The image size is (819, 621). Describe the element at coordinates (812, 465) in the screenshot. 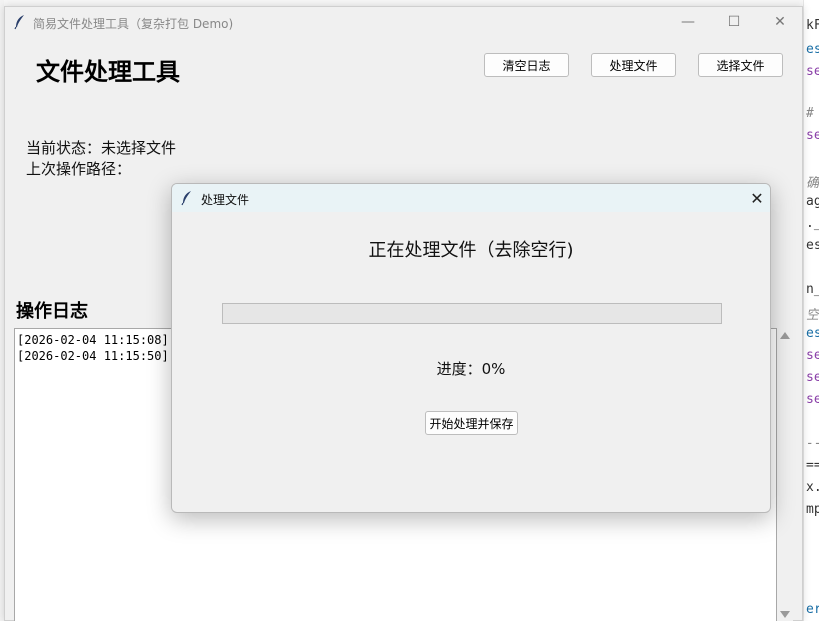

I see `code-fragment: ==` at that location.